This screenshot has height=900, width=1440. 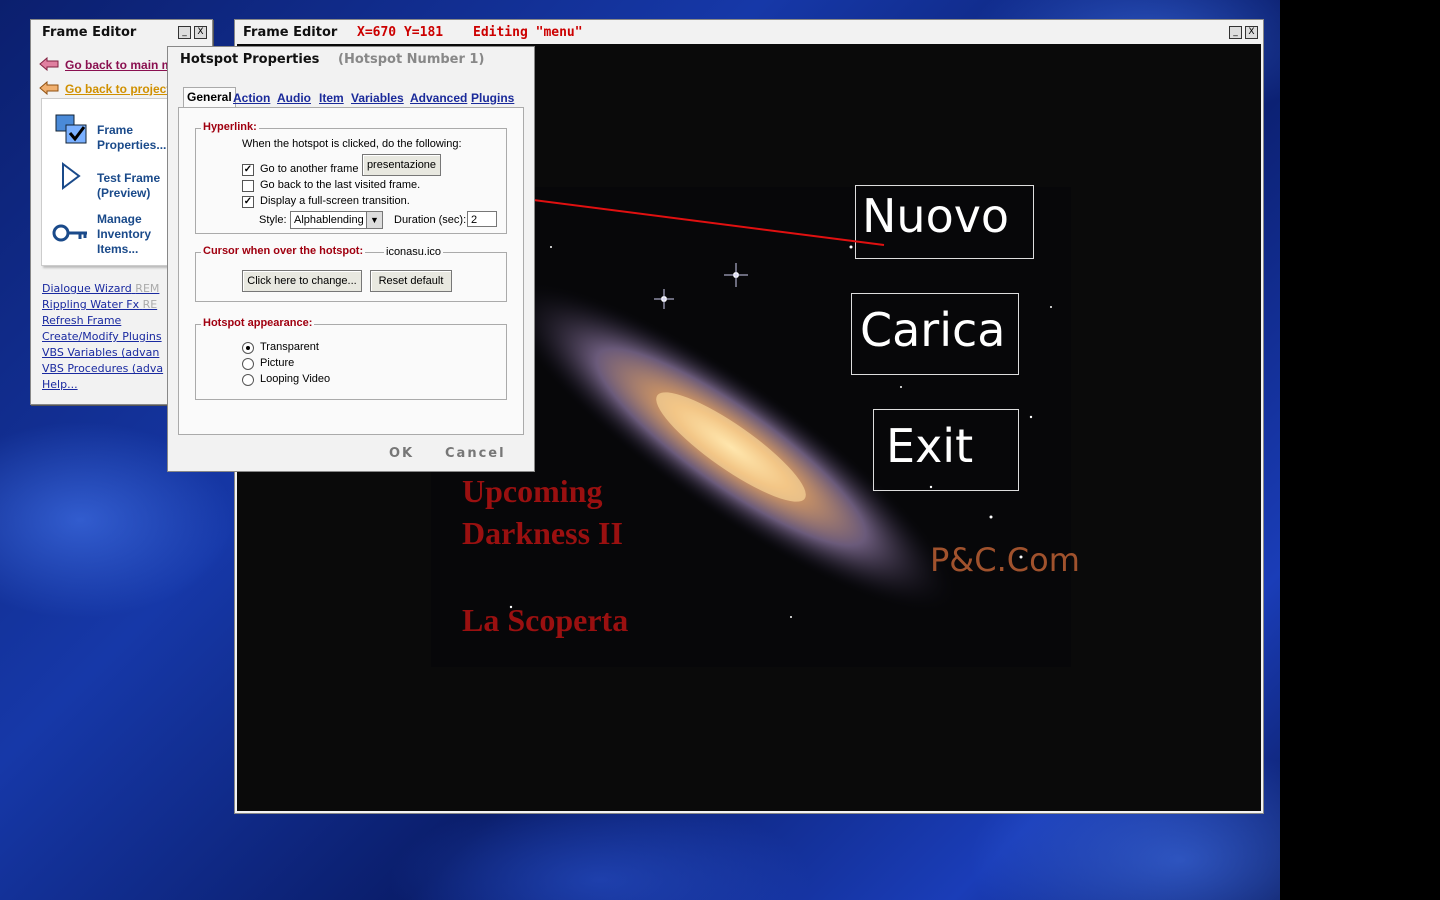 I want to click on goto-frame-label: Go to another frame, so click(x=309, y=169).